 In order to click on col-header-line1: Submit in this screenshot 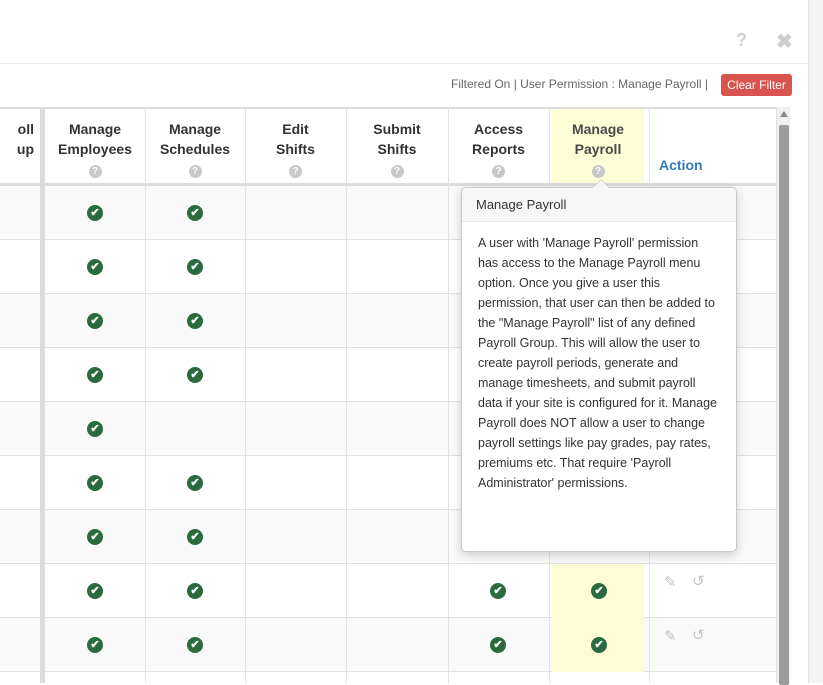, I will do `click(397, 129)`.